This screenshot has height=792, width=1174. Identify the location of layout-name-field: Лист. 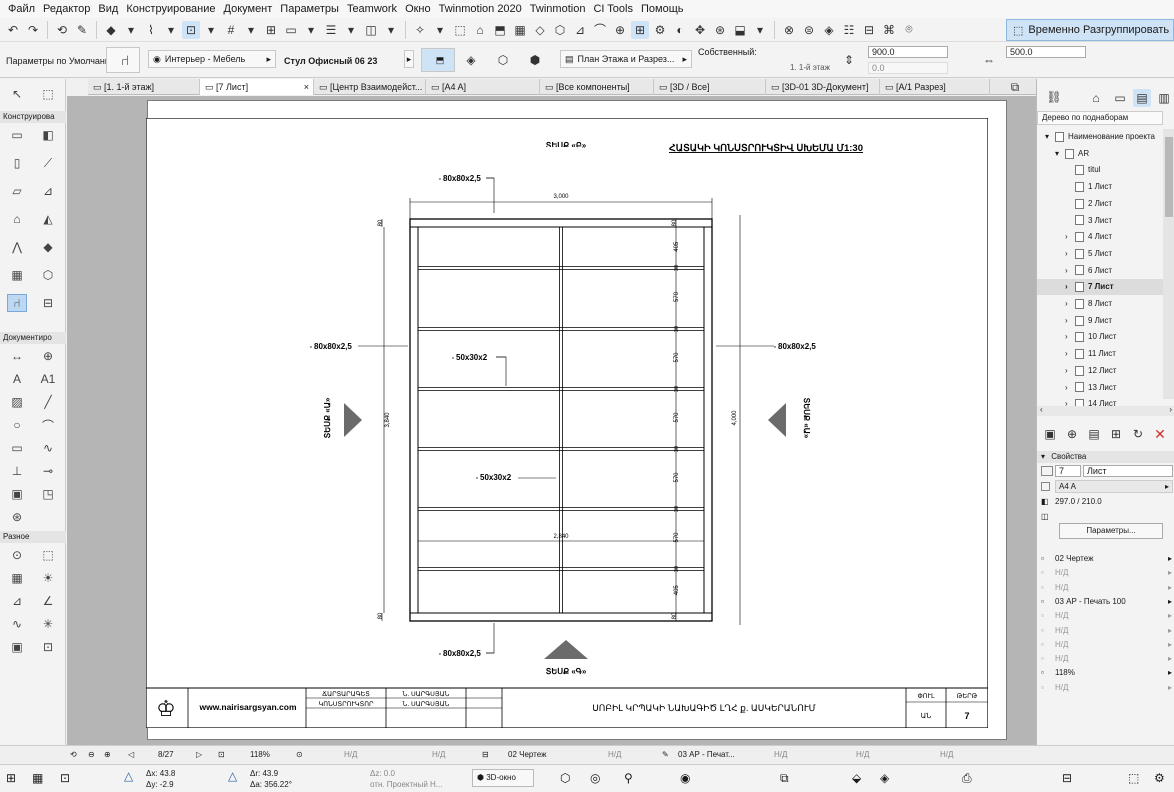
(1128, 471).